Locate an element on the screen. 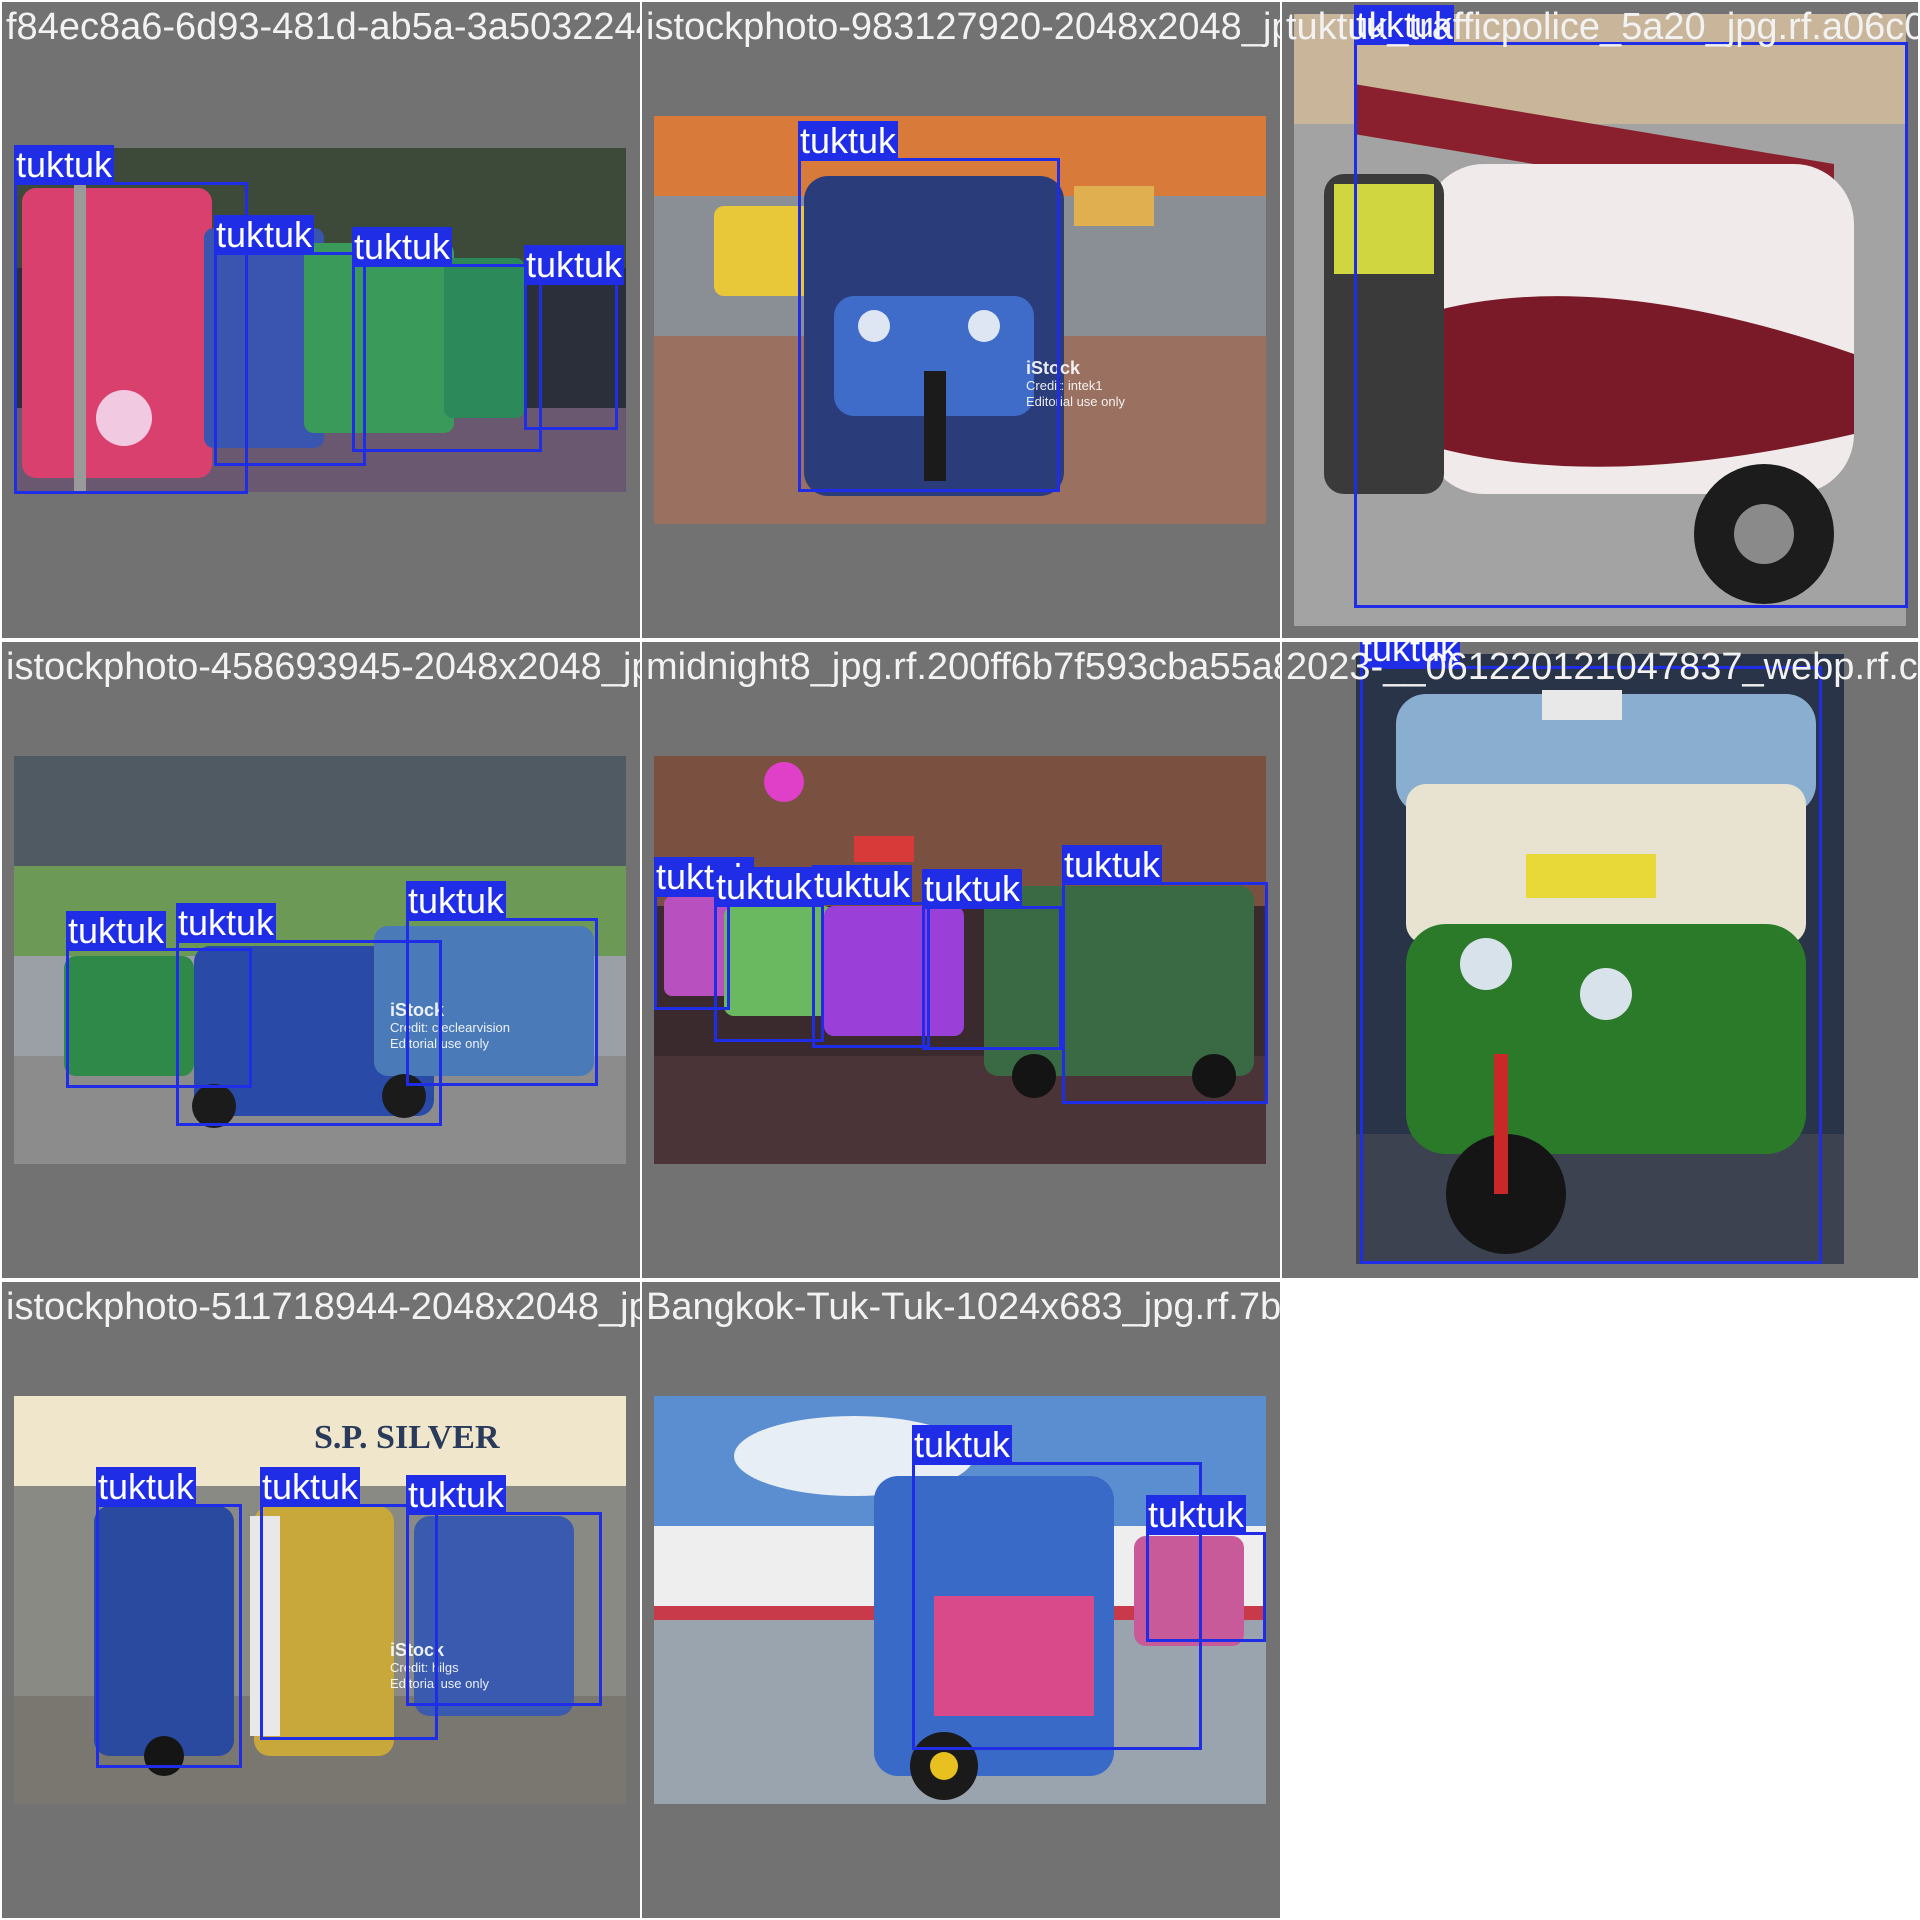 This screenshot has height=1920, width=1920. tile-filename: tuktuk_trafficpolice_5a20_jpg.rf.a06c0 is located at coordinates (1602, 27).